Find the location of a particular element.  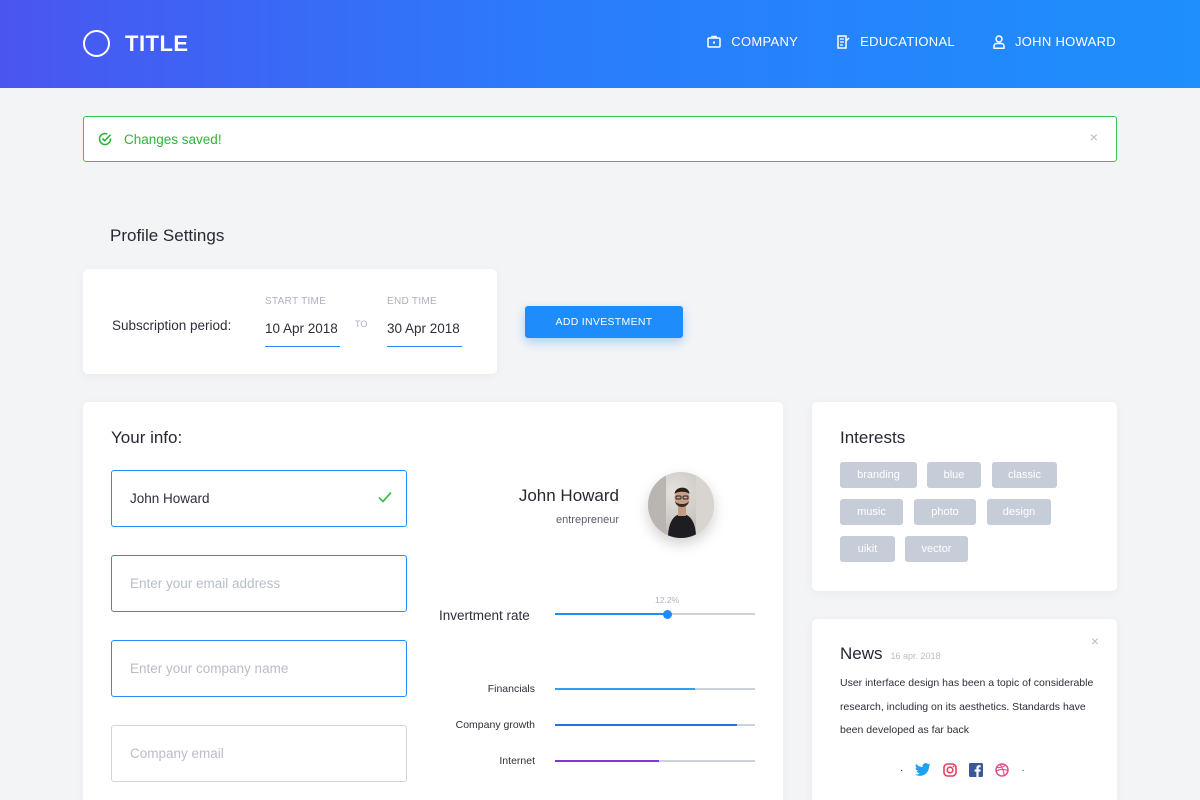

progress-bar-financials is located at coordinates (655, 689).